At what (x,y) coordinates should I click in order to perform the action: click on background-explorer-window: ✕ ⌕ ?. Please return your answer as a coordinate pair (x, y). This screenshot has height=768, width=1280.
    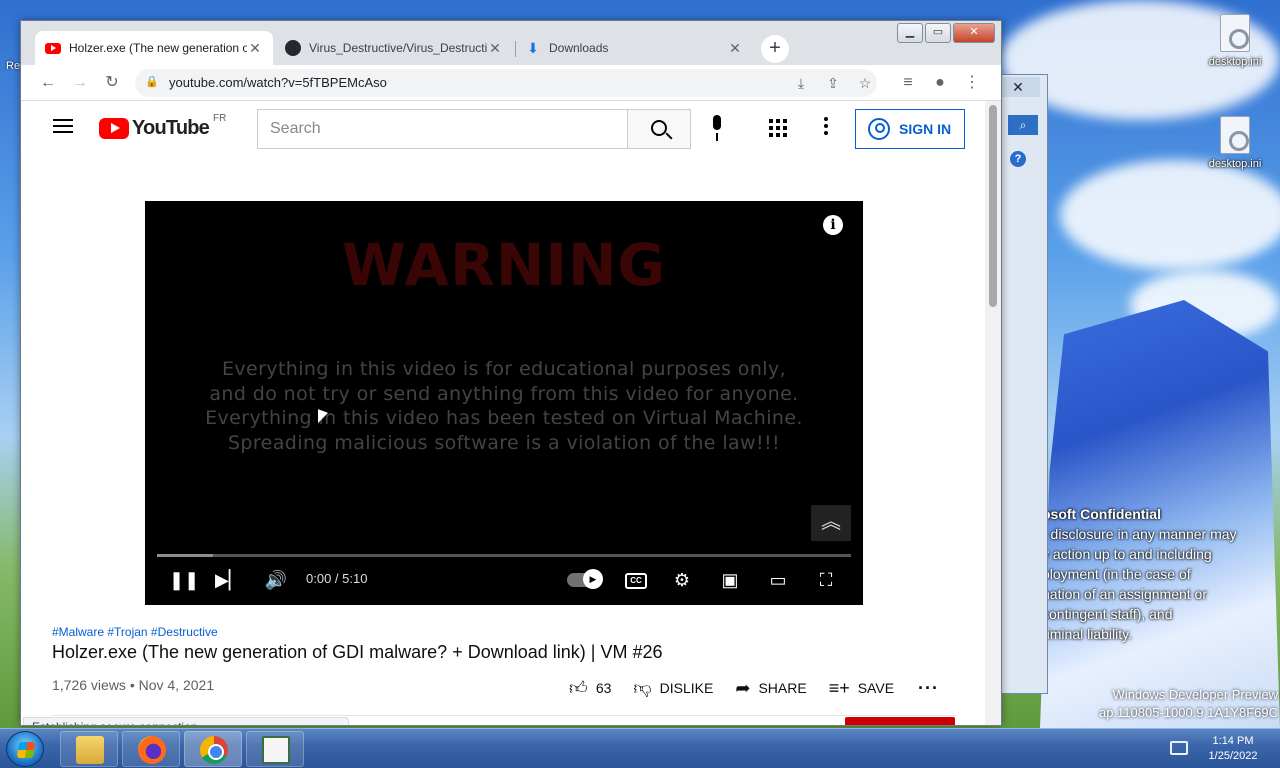
    Looking at the image, I should click on (1022, 384).